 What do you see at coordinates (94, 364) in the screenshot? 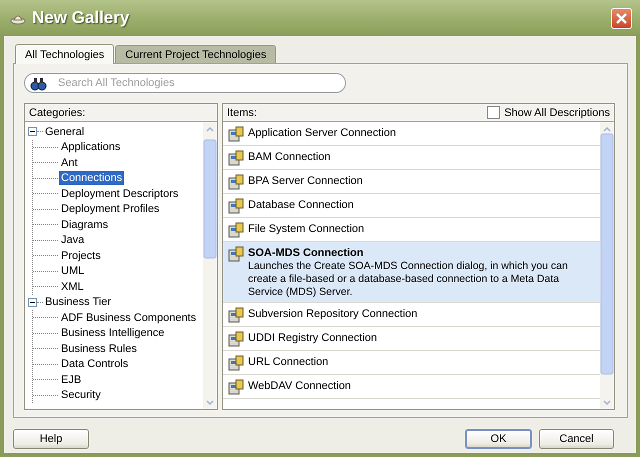
I see `tree-item: Data Controls` at bounding box center [94, 364].